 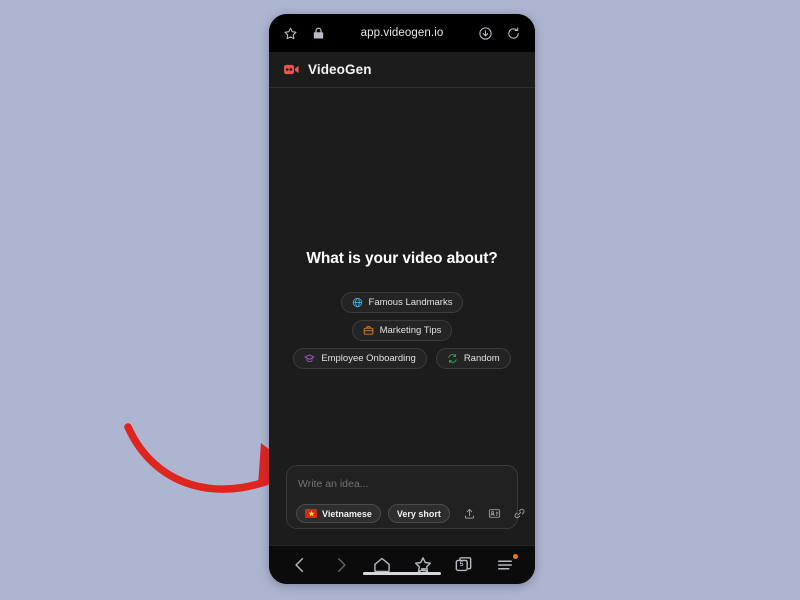 What do you see at coordinates (304, 33) in the screenshot?
I see `browser-bar-left-icons` at bounding box center [304, 33].